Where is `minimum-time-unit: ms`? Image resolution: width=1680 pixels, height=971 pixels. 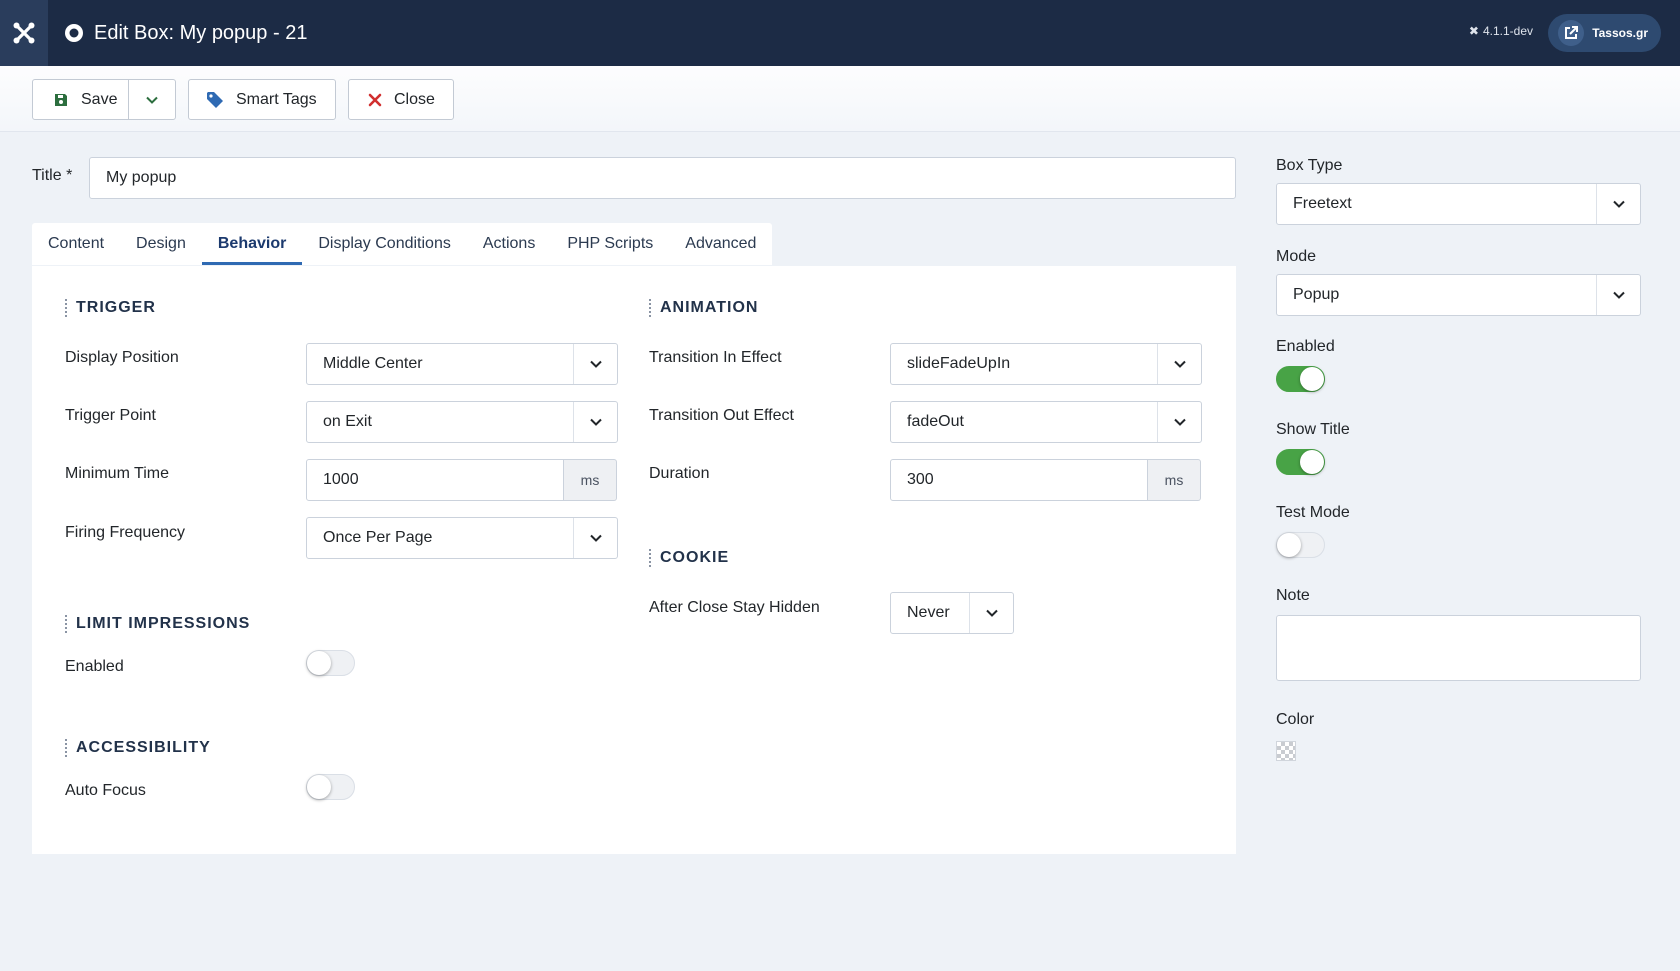 minimum-time-unit: ms is located at coordinates (590, 480).